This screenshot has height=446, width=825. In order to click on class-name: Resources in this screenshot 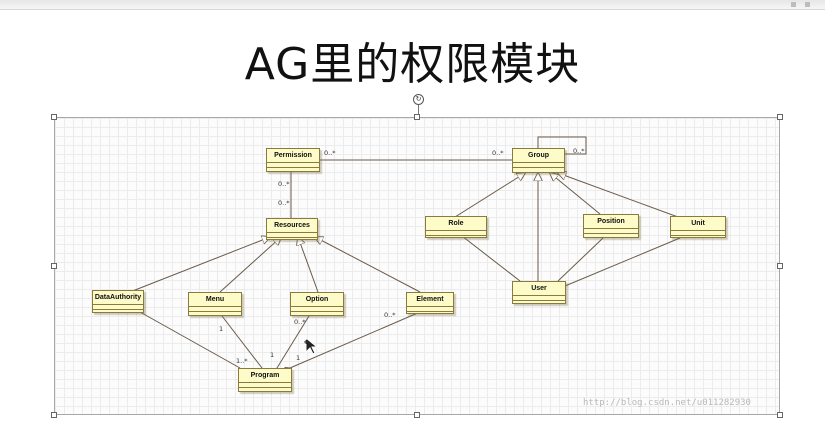, I will do `click(292, 226)`.